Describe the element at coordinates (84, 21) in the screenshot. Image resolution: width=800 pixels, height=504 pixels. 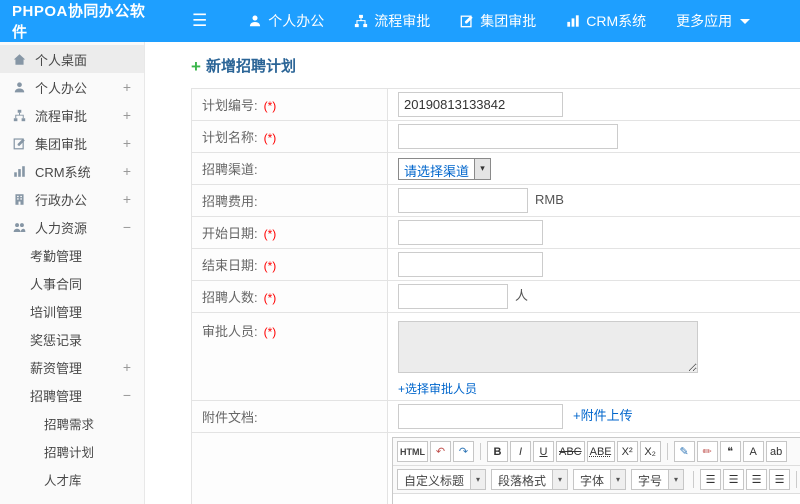
I see `app-logo: PHPOA协同办公软件` at that location.